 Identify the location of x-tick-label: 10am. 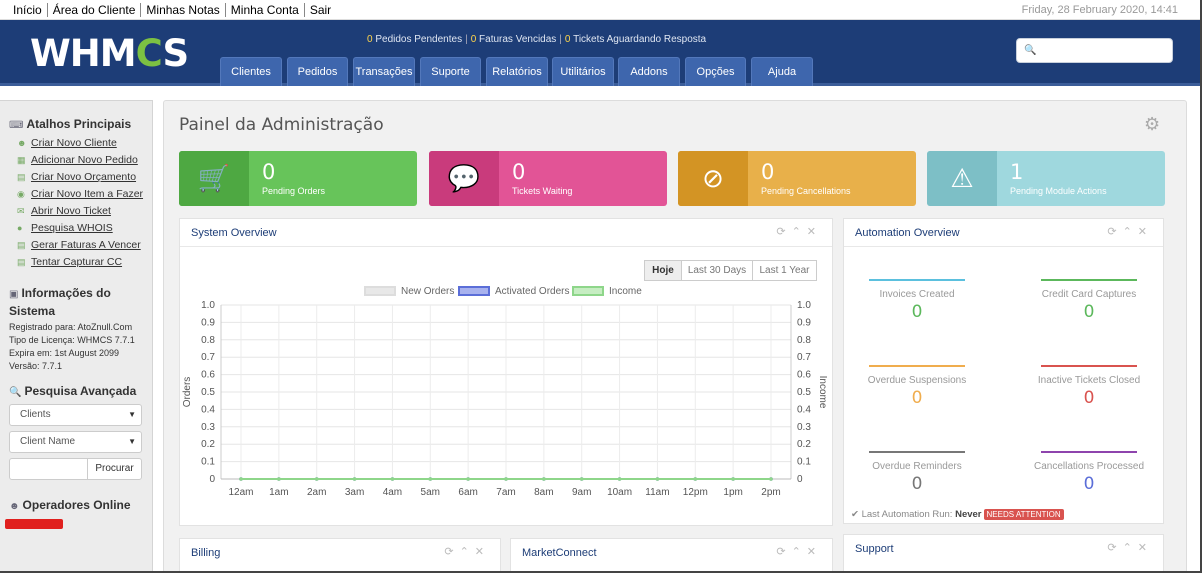
(619, 492).